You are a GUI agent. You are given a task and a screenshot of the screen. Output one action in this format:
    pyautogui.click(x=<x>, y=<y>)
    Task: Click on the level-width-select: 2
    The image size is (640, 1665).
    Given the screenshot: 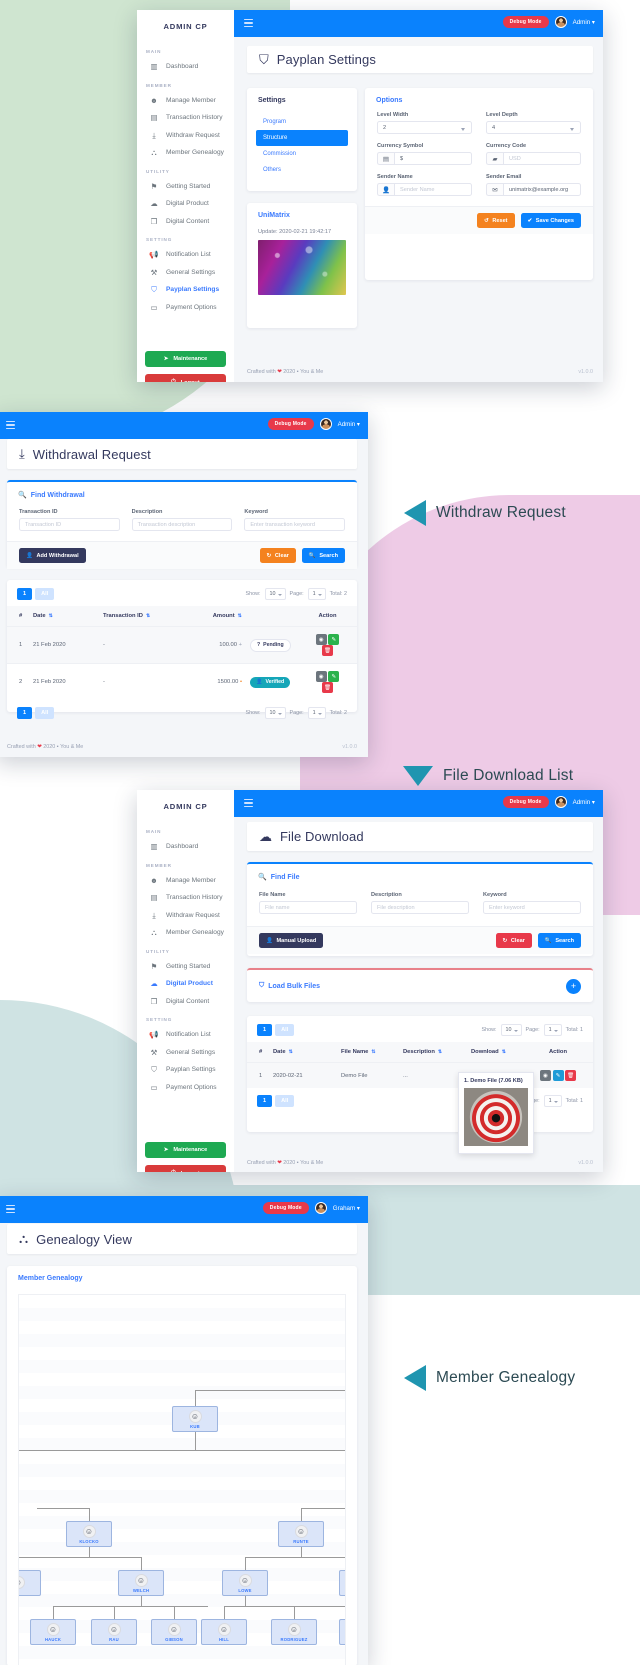 What is the action you would take?
    pyautogui.click(x=424, y=127)
    